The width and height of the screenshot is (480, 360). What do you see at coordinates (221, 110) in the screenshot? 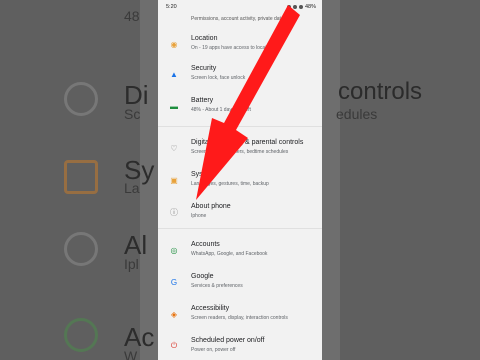
I see `settings-item-subtitle: 48% - About 1 day, 2 hr left` at bounding box center [221, 110].